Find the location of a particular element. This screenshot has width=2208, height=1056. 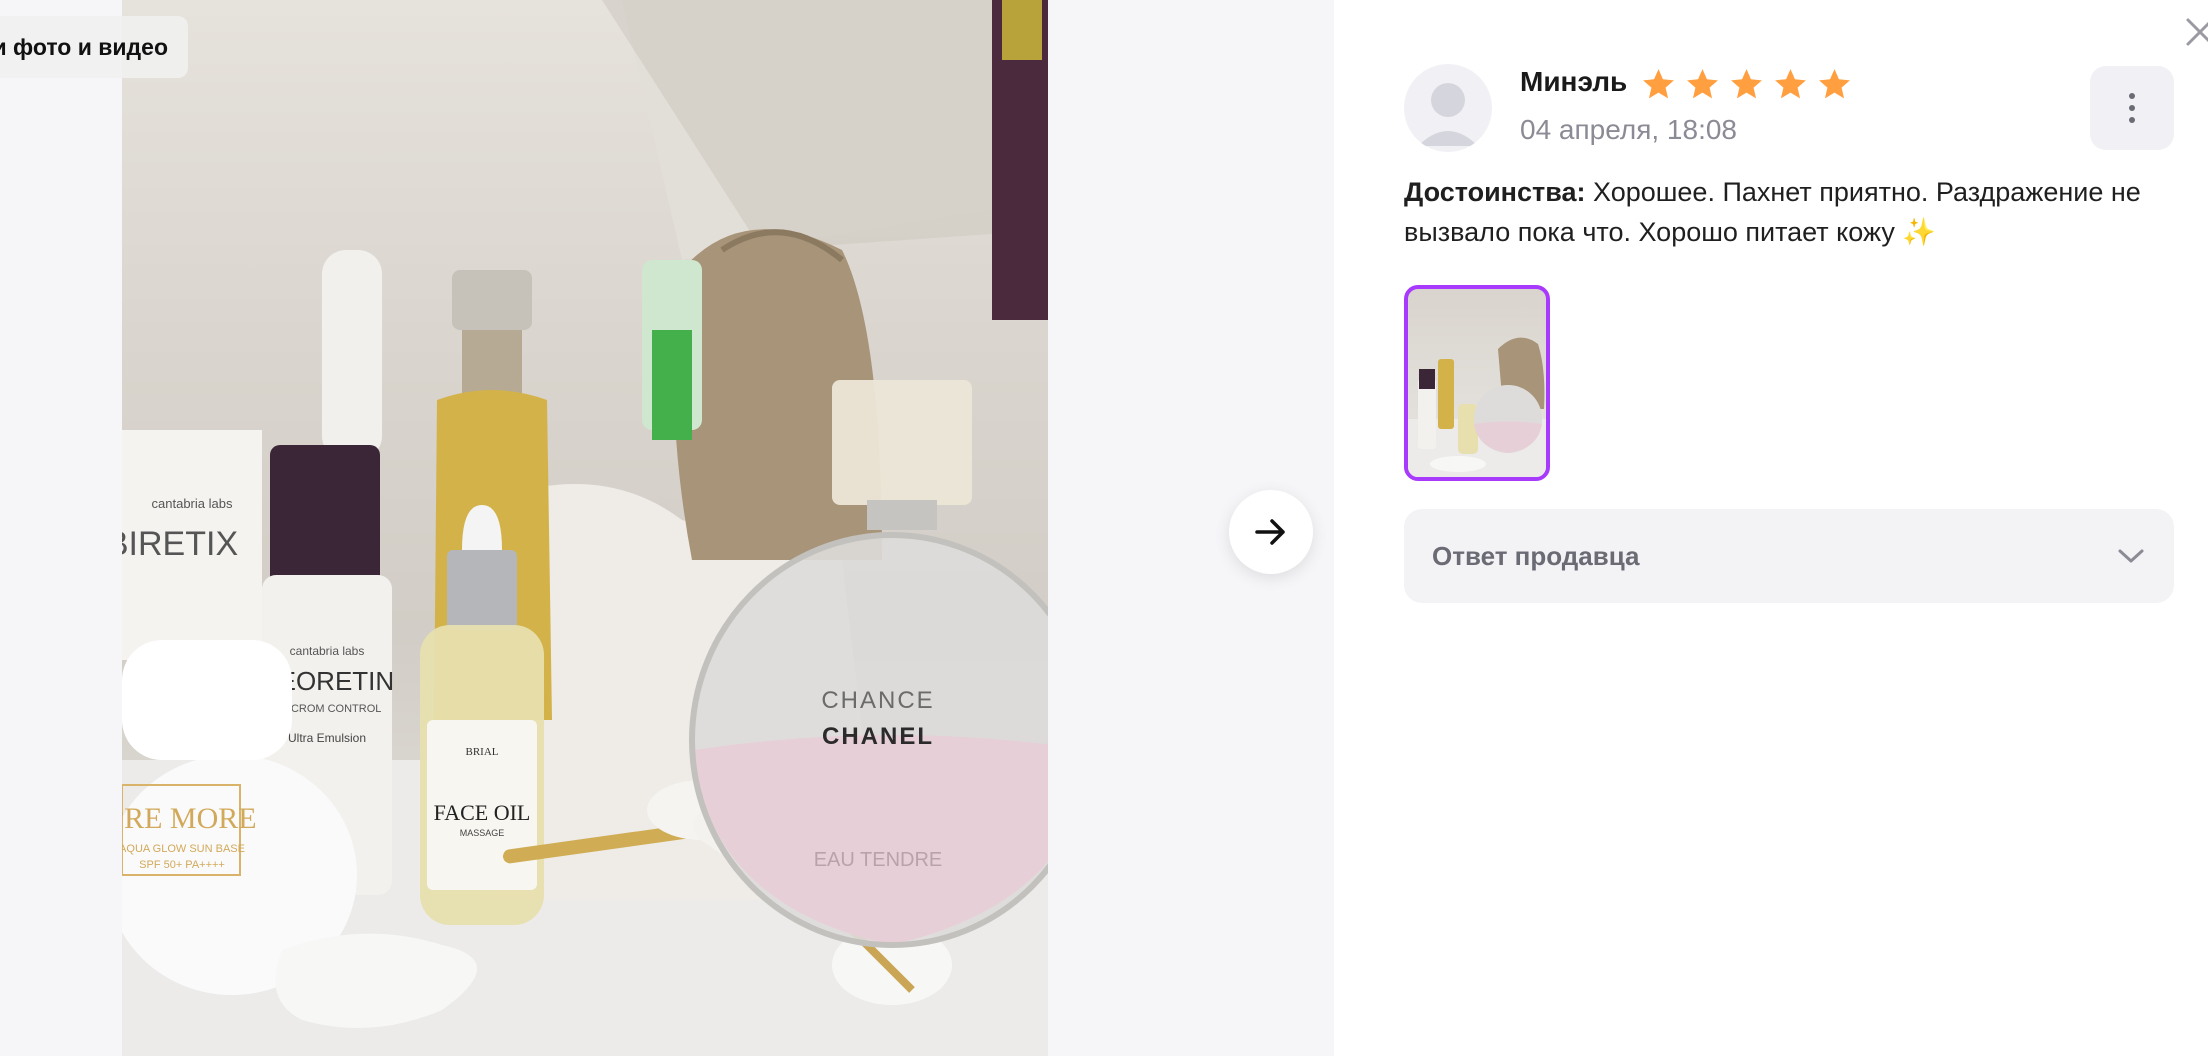

pros-label: Достоинства: is located at coordinates (1495, 192).